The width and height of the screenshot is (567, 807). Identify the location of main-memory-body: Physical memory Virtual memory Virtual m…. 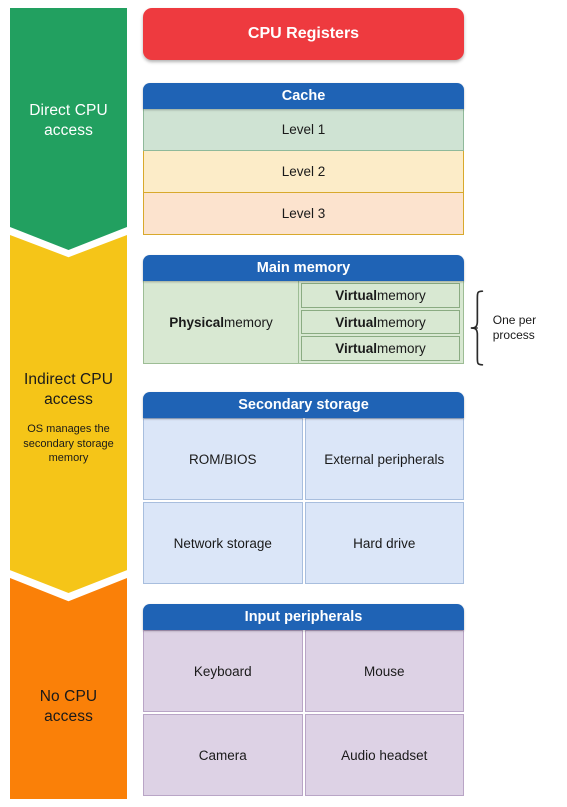
(303, 322).